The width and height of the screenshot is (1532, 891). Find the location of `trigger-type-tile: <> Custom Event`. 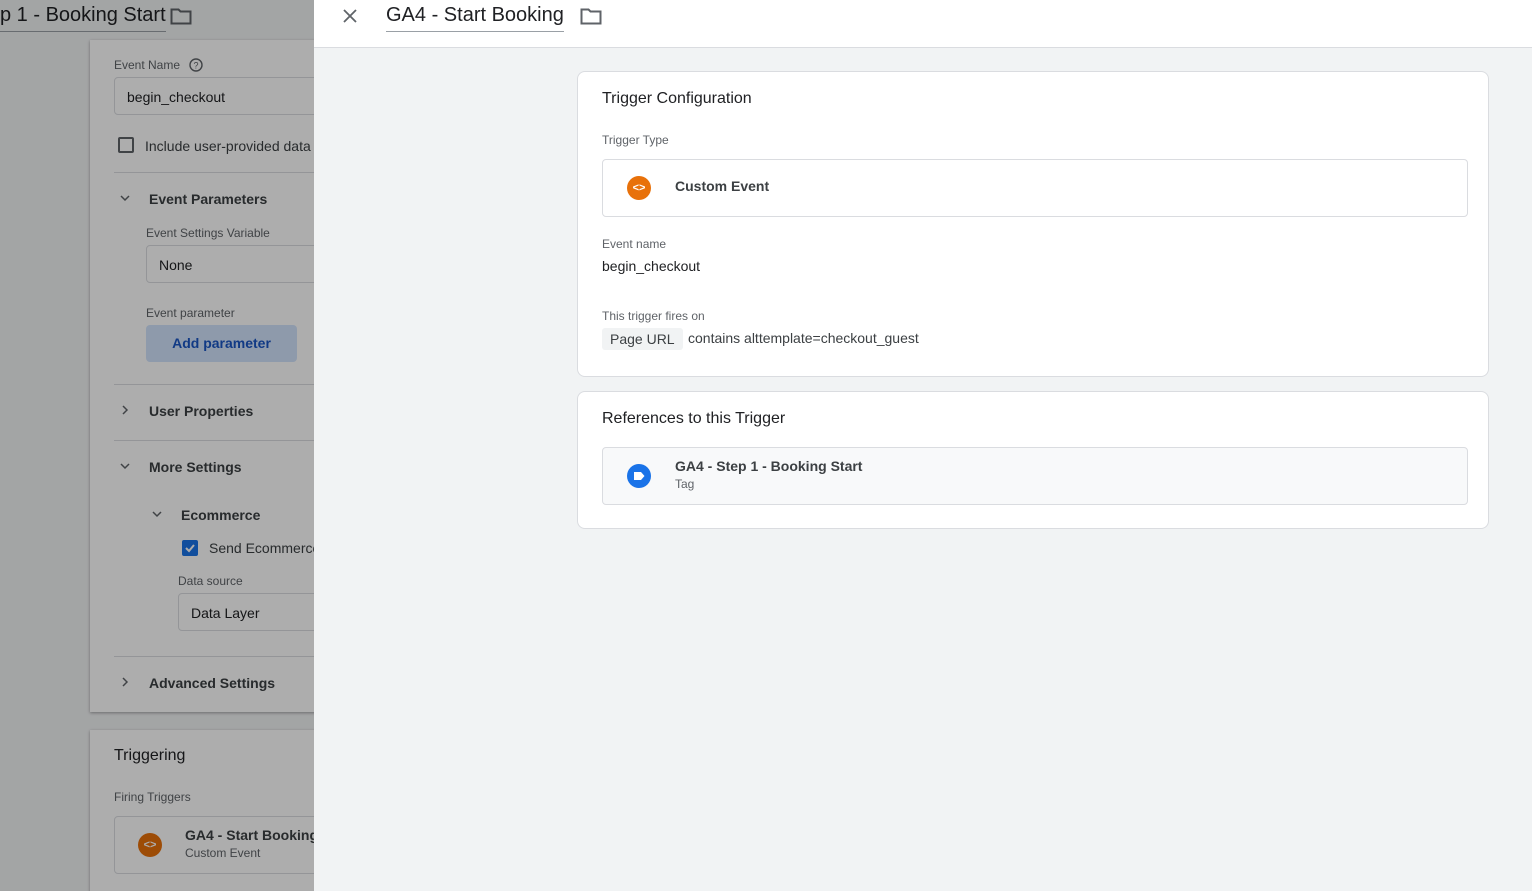

trigger-type-tile: <> Custom Event is located at coordinates (1035, 188).